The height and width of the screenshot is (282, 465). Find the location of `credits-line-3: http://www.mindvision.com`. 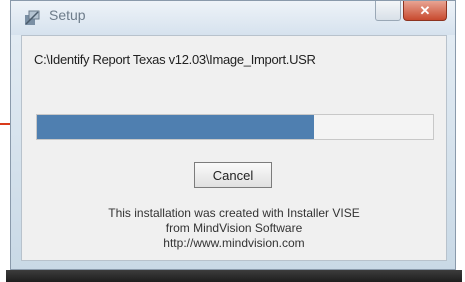

credits-line-3: http://www.mindvision.com is located at coordinates (234, 243).